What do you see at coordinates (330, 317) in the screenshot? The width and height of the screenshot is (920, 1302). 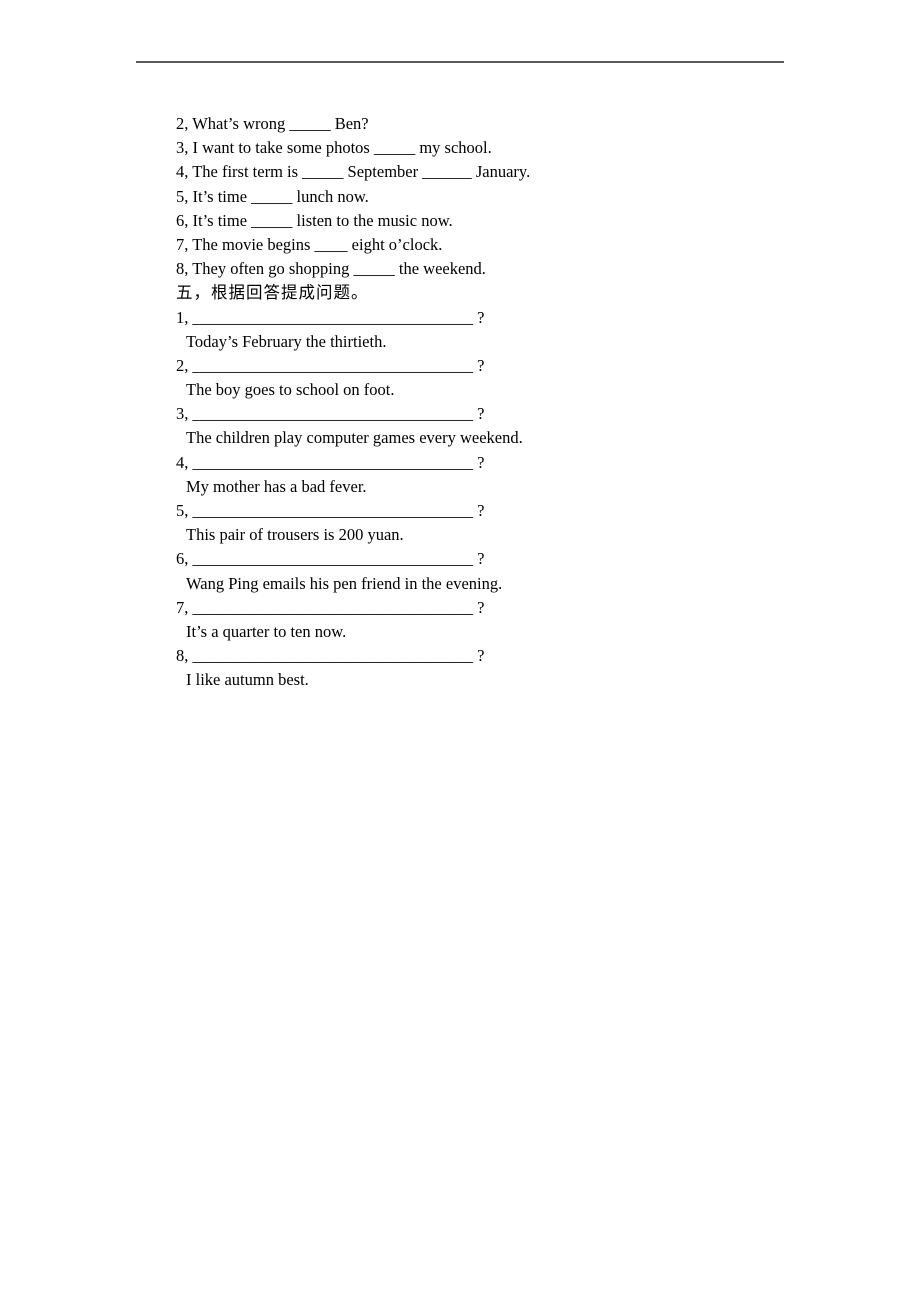 I see `question-line-1: 1, __________________________________ ?` at bounding box center [330, 317].